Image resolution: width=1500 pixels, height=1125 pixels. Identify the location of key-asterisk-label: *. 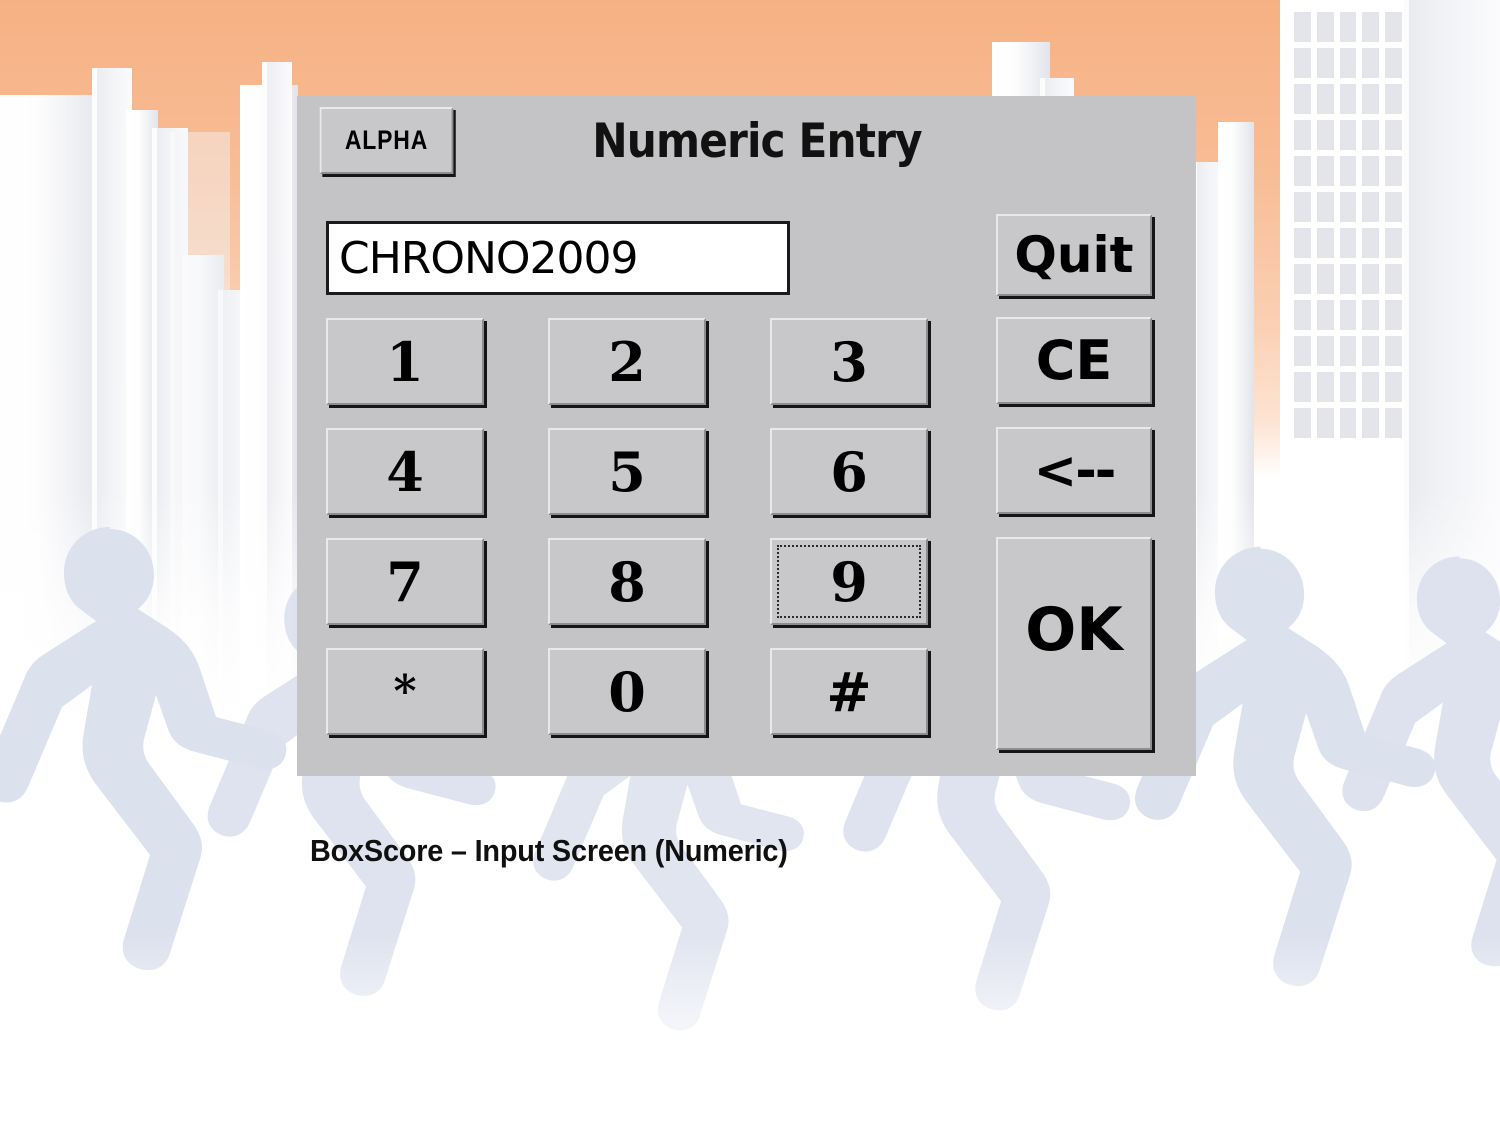
(405, 691).